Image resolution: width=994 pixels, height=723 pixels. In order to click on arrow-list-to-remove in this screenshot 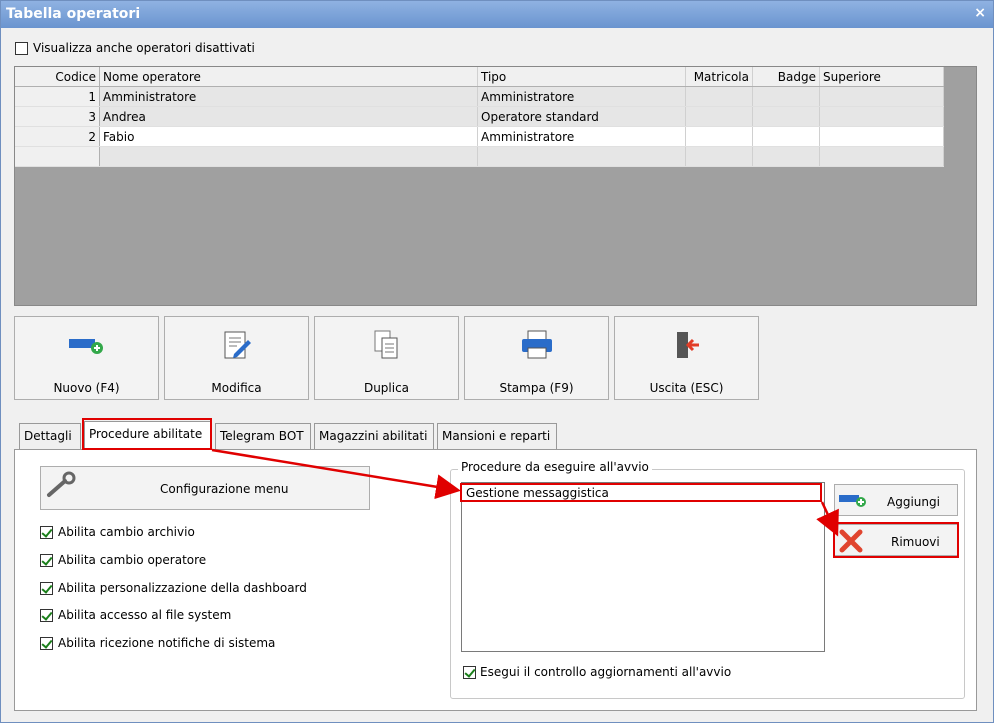, I will do `click(827, 519)`.